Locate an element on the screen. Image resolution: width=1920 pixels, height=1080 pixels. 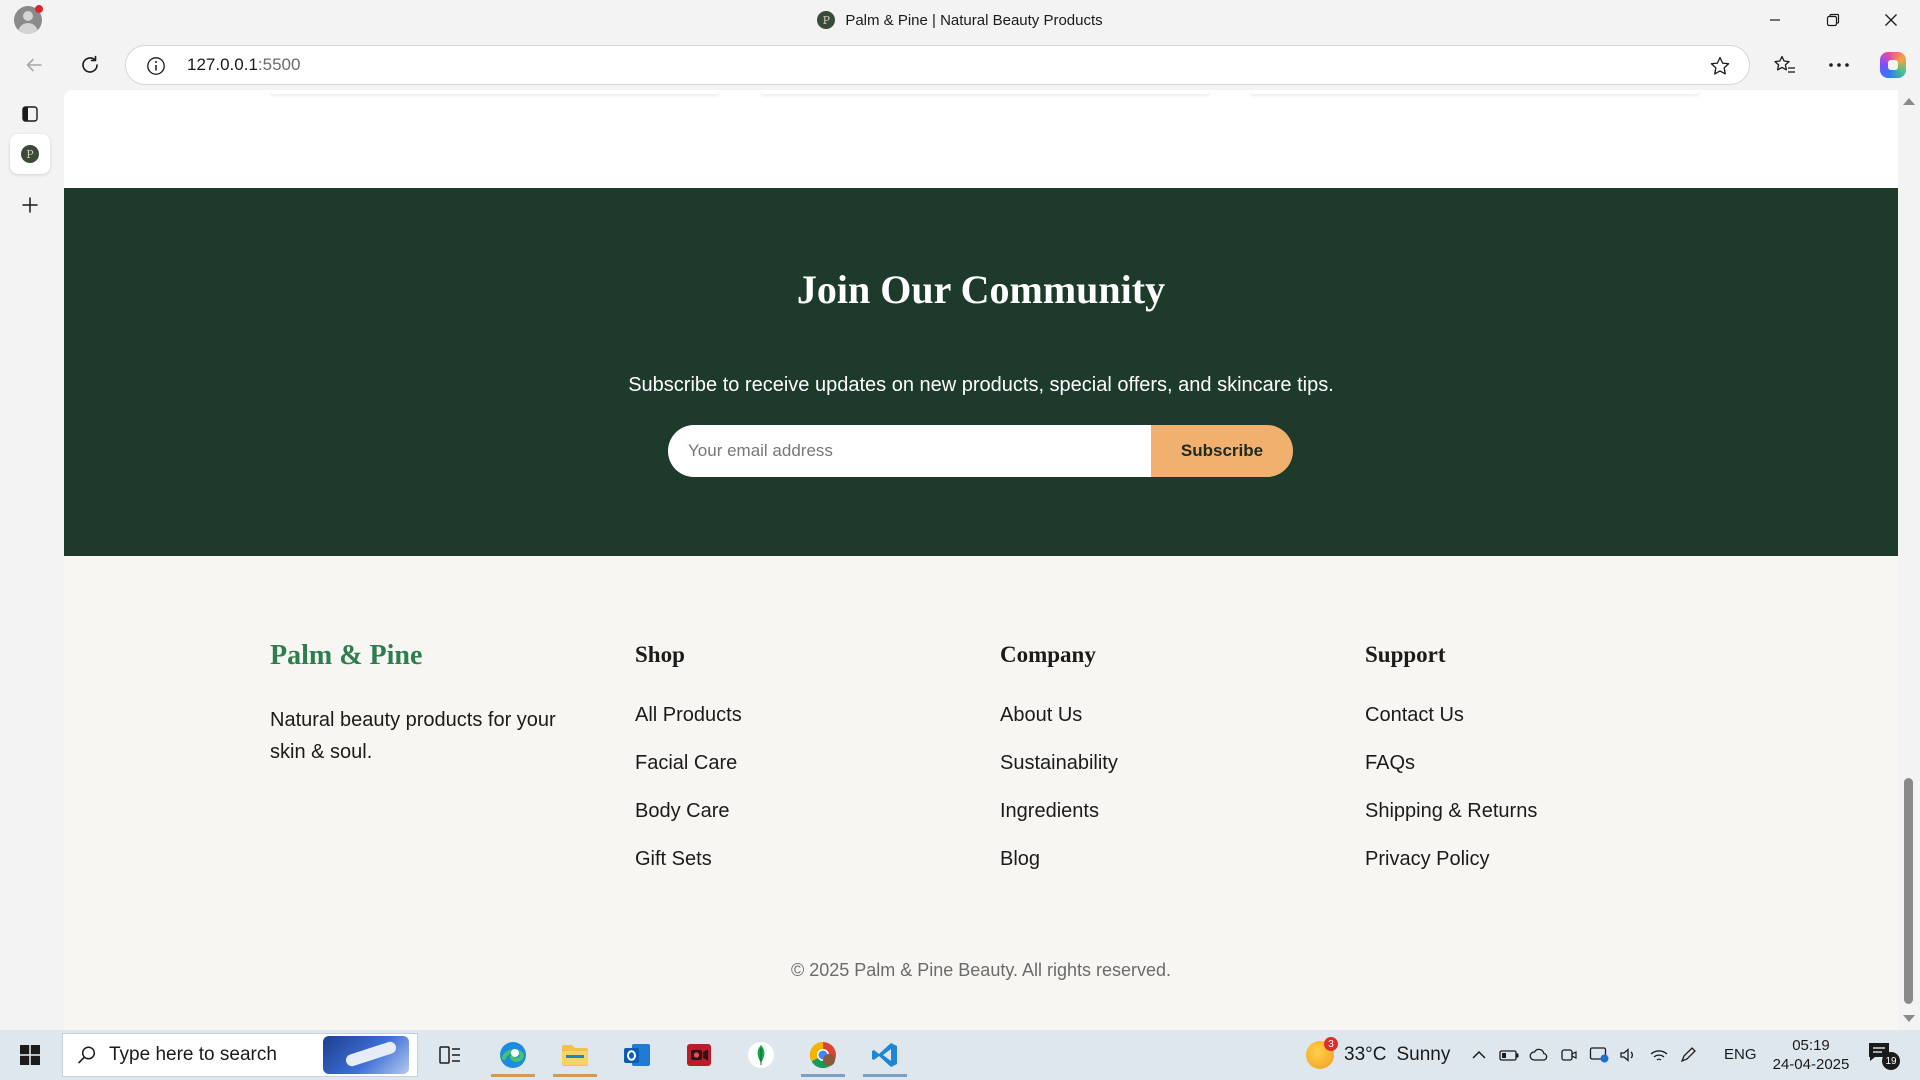
pen-icon is located at coordinates (1688, 1055).